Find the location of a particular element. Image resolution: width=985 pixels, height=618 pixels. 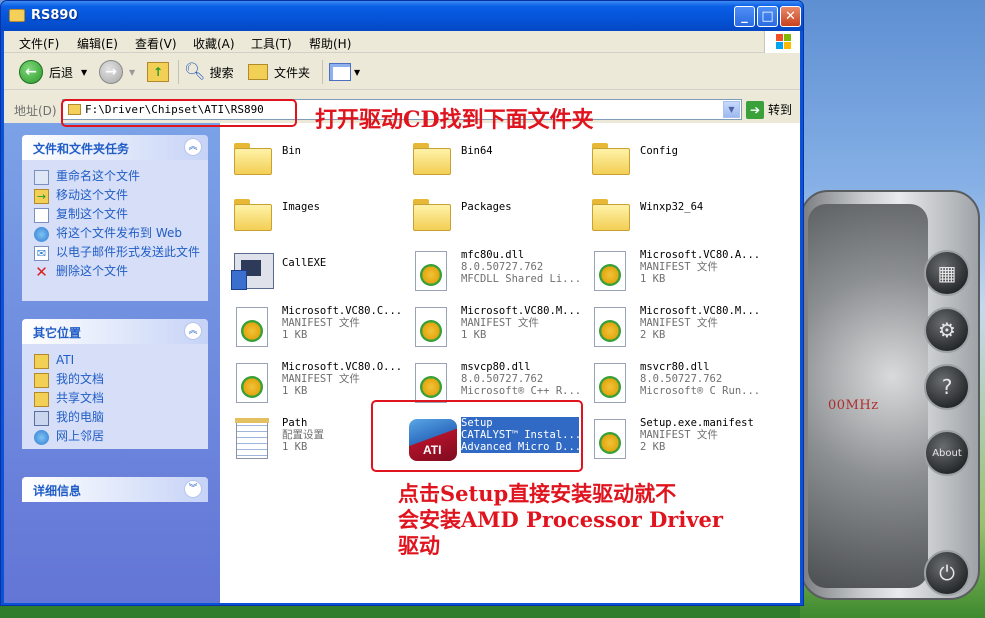

file-item: Bin64 is located at coordinates (492, 159).